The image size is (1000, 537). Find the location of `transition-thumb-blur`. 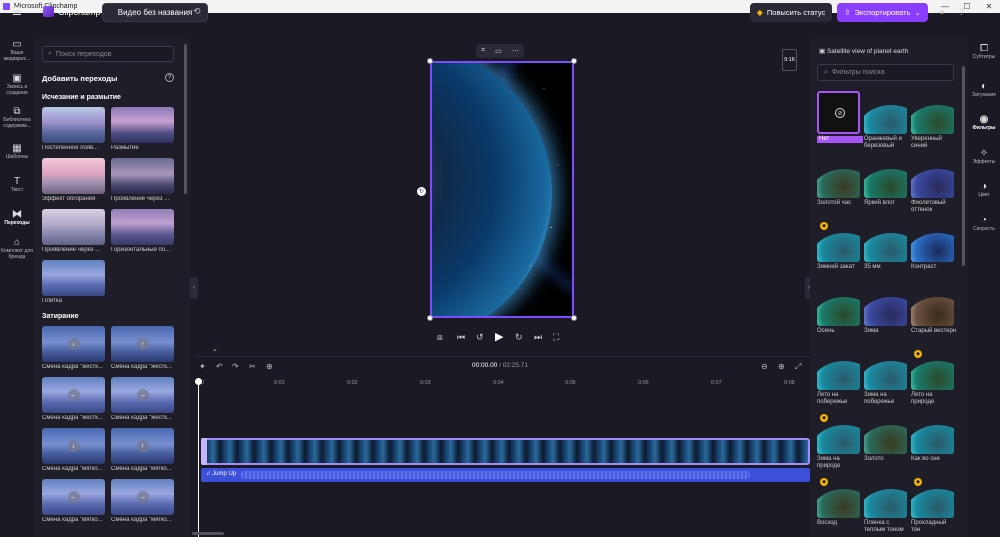

transition-thumb-blur is located at coordinates (142, 125).